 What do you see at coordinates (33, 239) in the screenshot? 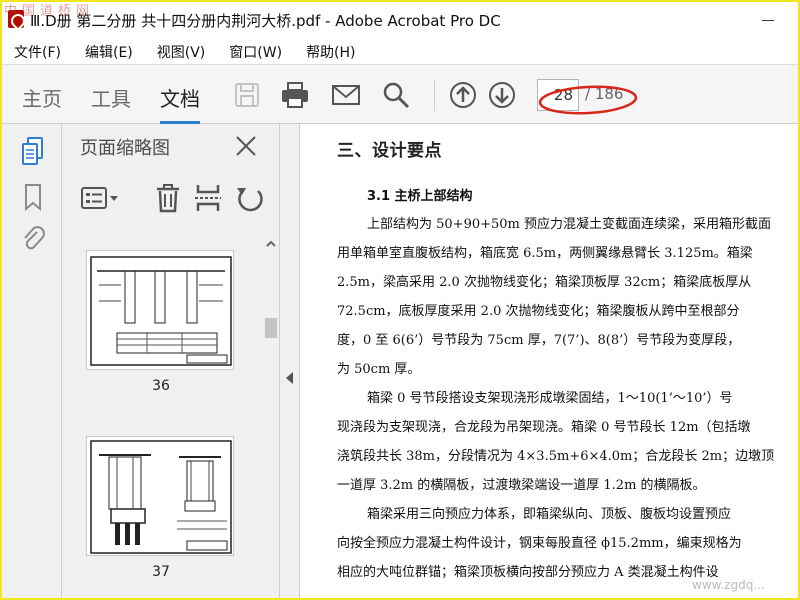
I see `attachments-icon` at bounding box center [33, 239].